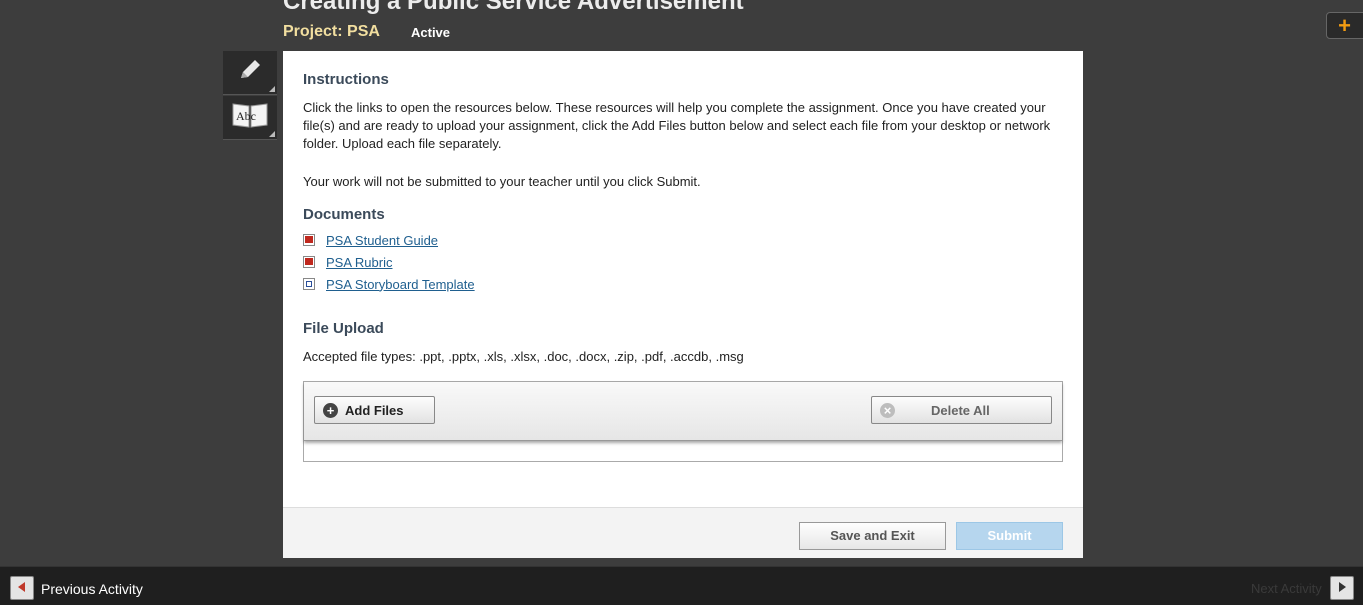  I want to click on delete-all-label: Delete All, so click(960, 410).